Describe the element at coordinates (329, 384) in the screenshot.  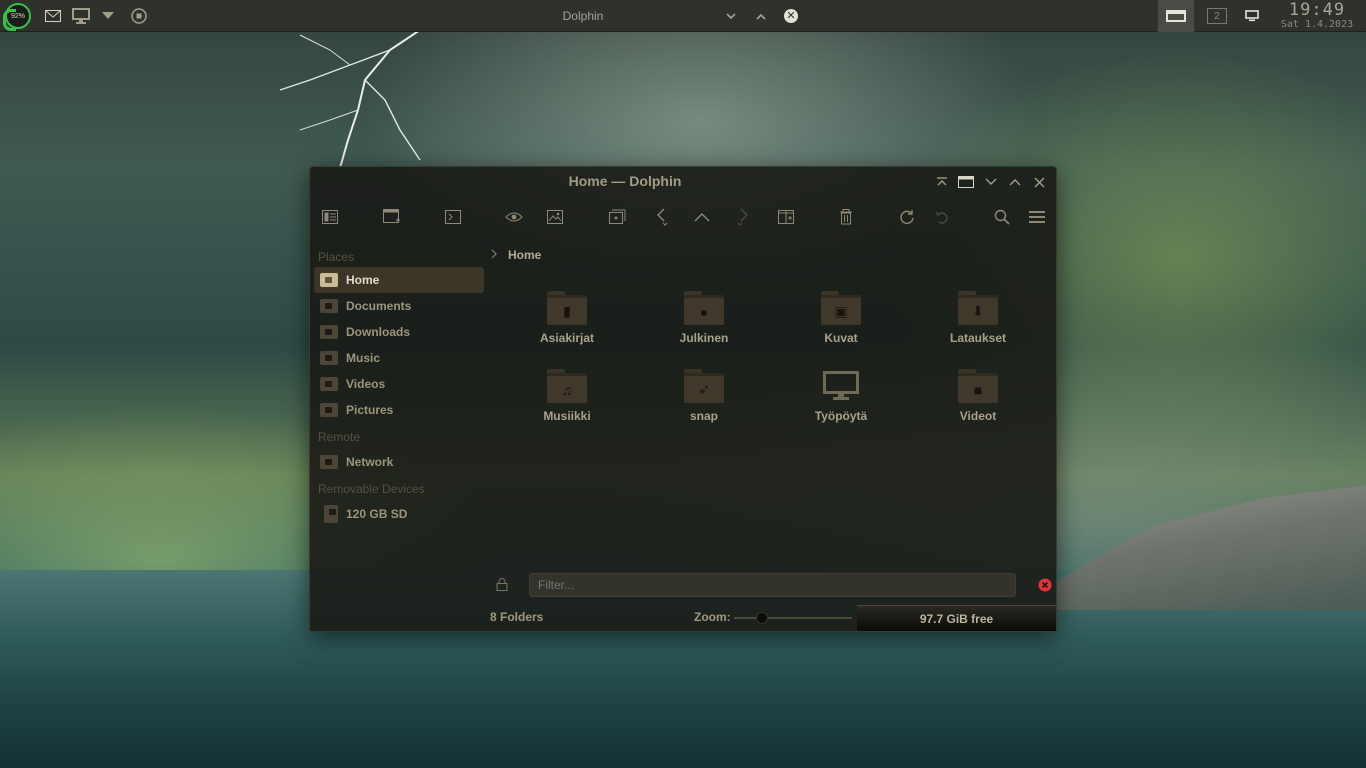
I see `videos-folder-icon` at that location.